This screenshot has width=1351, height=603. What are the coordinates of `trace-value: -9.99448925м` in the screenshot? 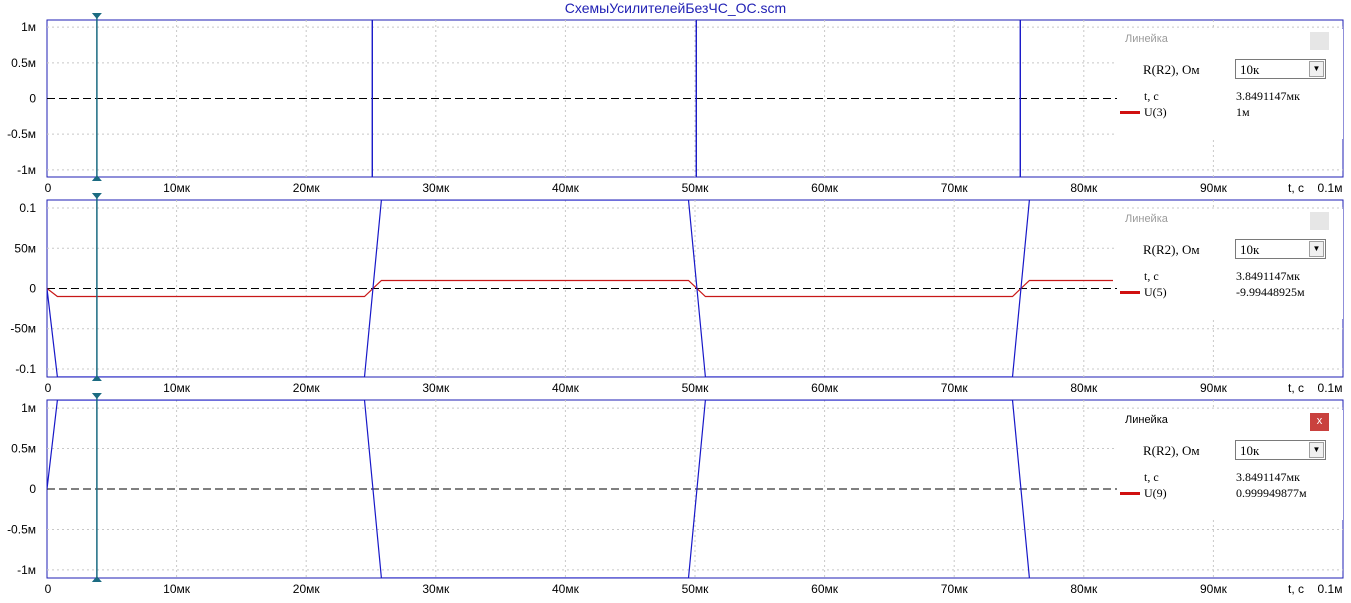 It's located at (1270, 292).